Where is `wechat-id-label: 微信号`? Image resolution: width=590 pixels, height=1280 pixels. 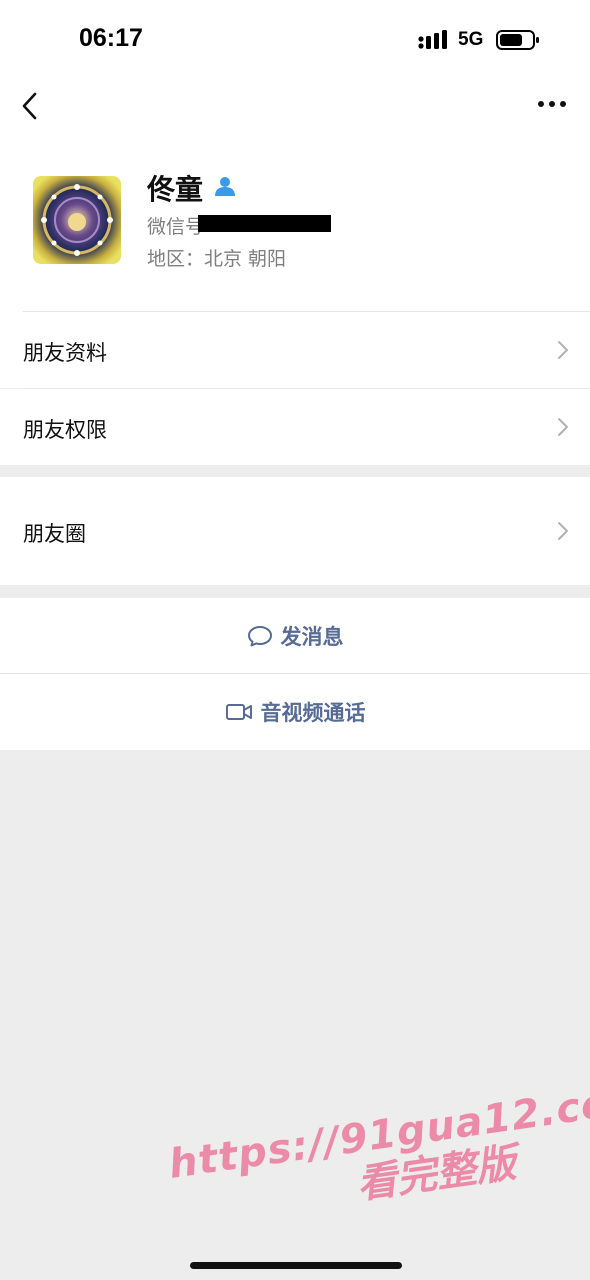
wechat-id-label: 微信号 is located at coordinates (176, 227).